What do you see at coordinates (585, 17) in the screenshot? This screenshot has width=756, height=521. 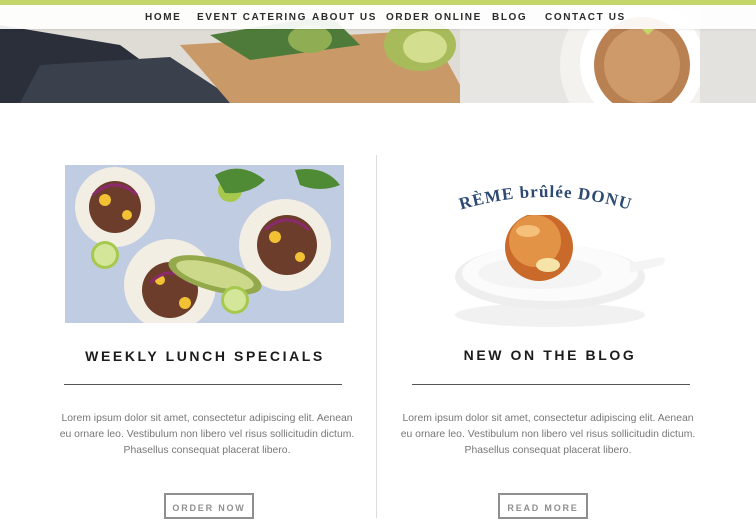 I see `nav-contact-us: CONTACT US` at bounding box center [585, 17].